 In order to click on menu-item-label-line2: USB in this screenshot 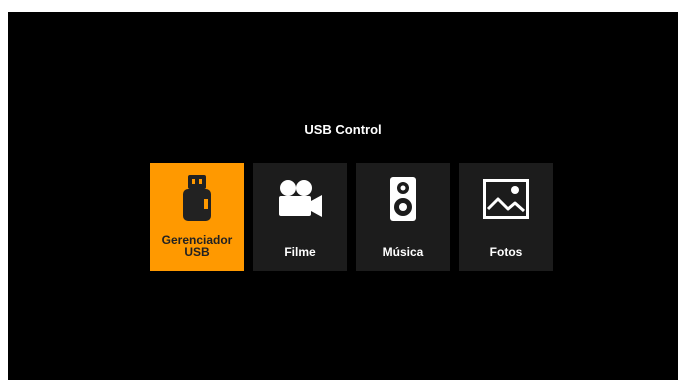, I will do `click(197, 252)`.